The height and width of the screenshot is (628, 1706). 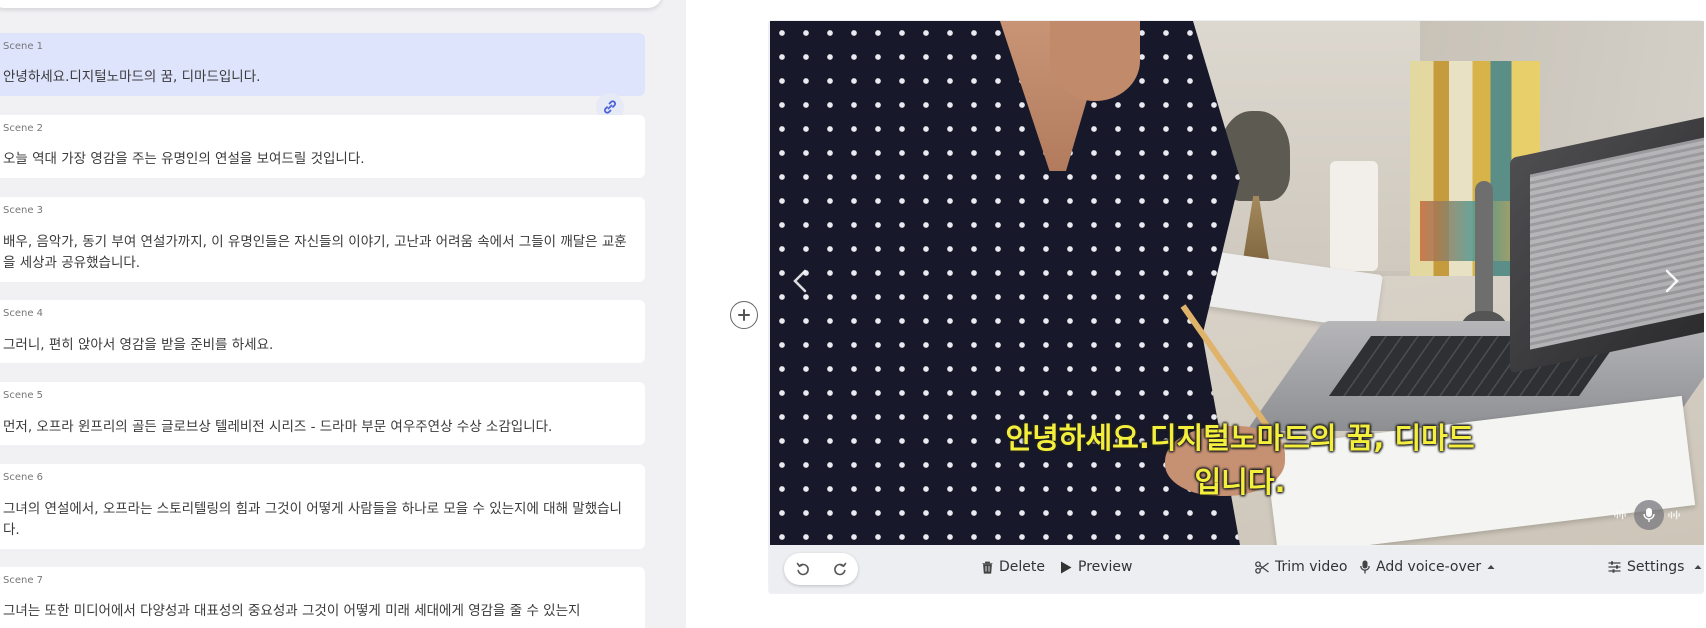 What do you see at coordinates (1066, 567) in the screenshot?
I see `play-icon` at bounding box center [1066, 567].